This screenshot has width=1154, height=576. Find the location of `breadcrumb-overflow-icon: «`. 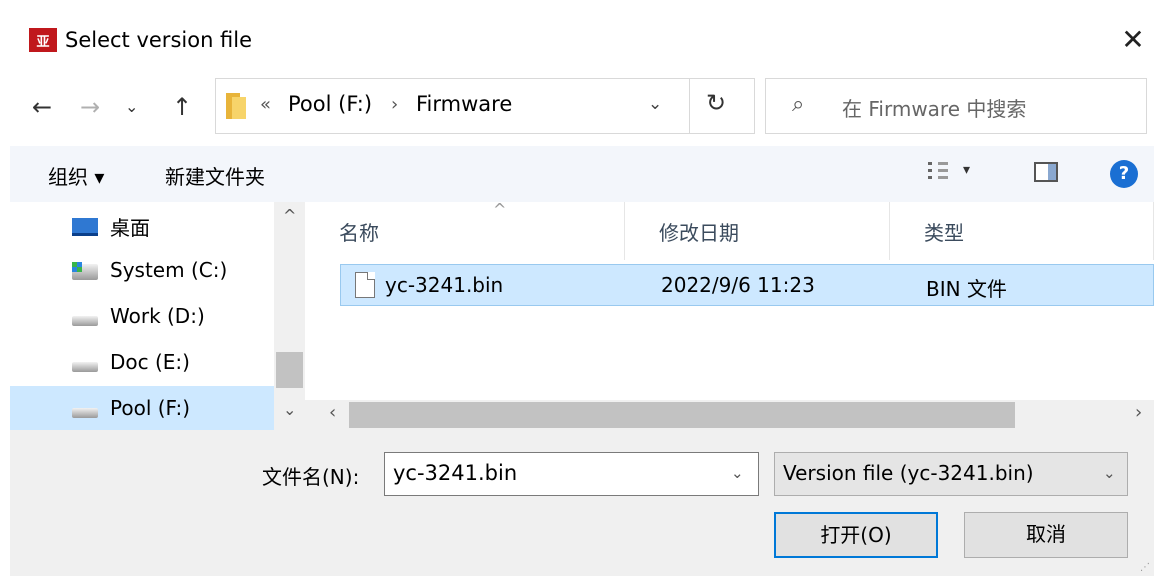

breadcrumb-overflow-icon: « is located at coordinates (265, 104).